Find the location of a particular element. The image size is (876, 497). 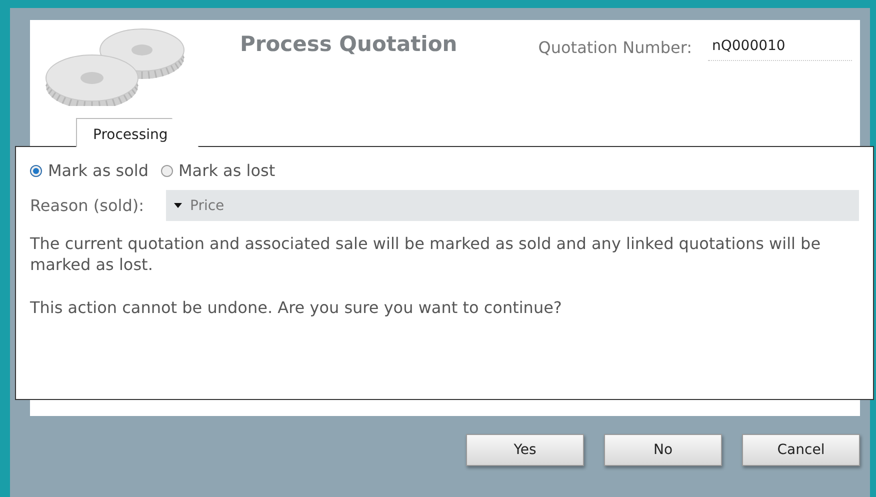

dialog-title: Process Quotation is located at coordinates (349, 45).